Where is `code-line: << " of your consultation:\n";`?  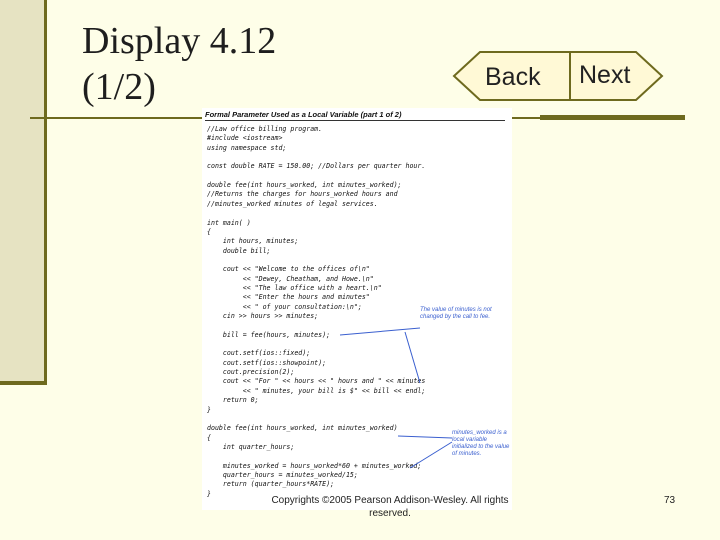
code-line: << " of your consultation:\n"; is located at coordinates (284, 306).